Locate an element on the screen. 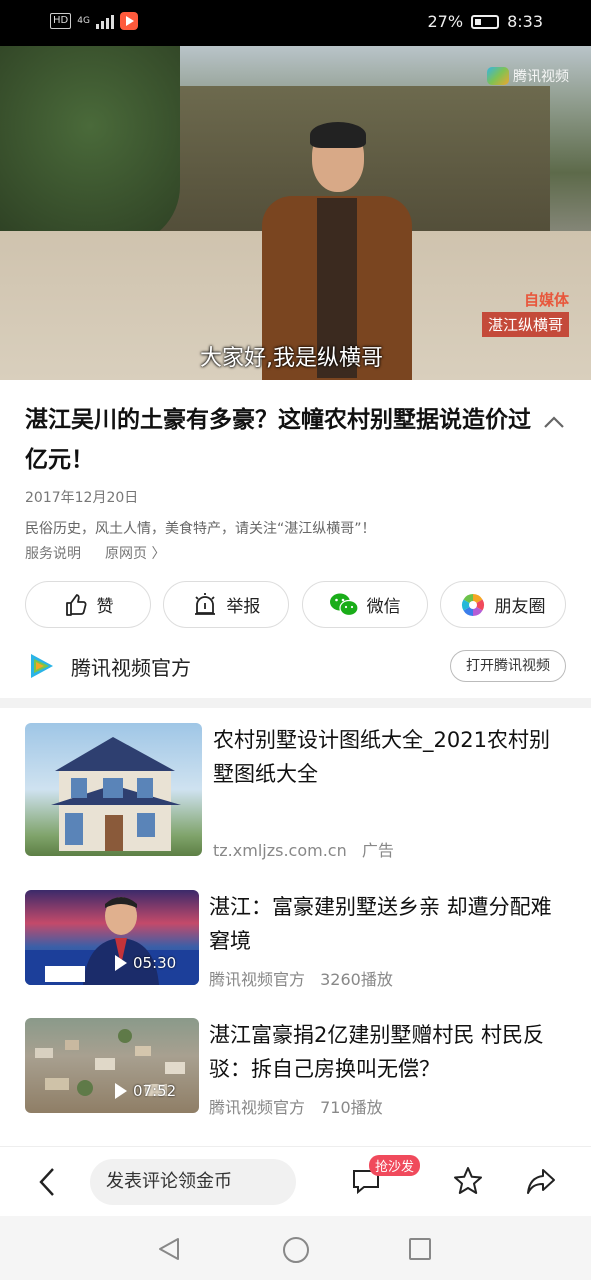 This screenshot has height=1280, width=591. report-button: 举报 is located at coordinates (226, 604).